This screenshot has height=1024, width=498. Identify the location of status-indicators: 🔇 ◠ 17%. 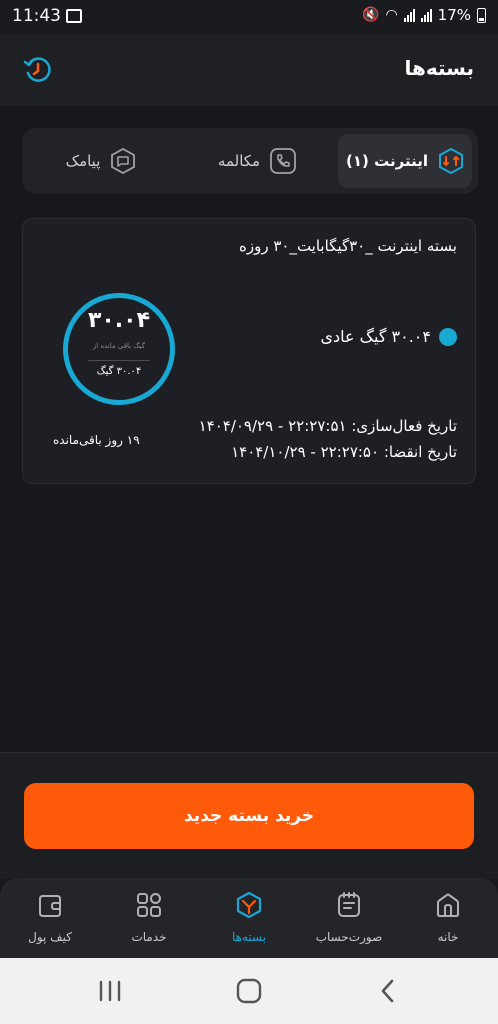
(424, 15).